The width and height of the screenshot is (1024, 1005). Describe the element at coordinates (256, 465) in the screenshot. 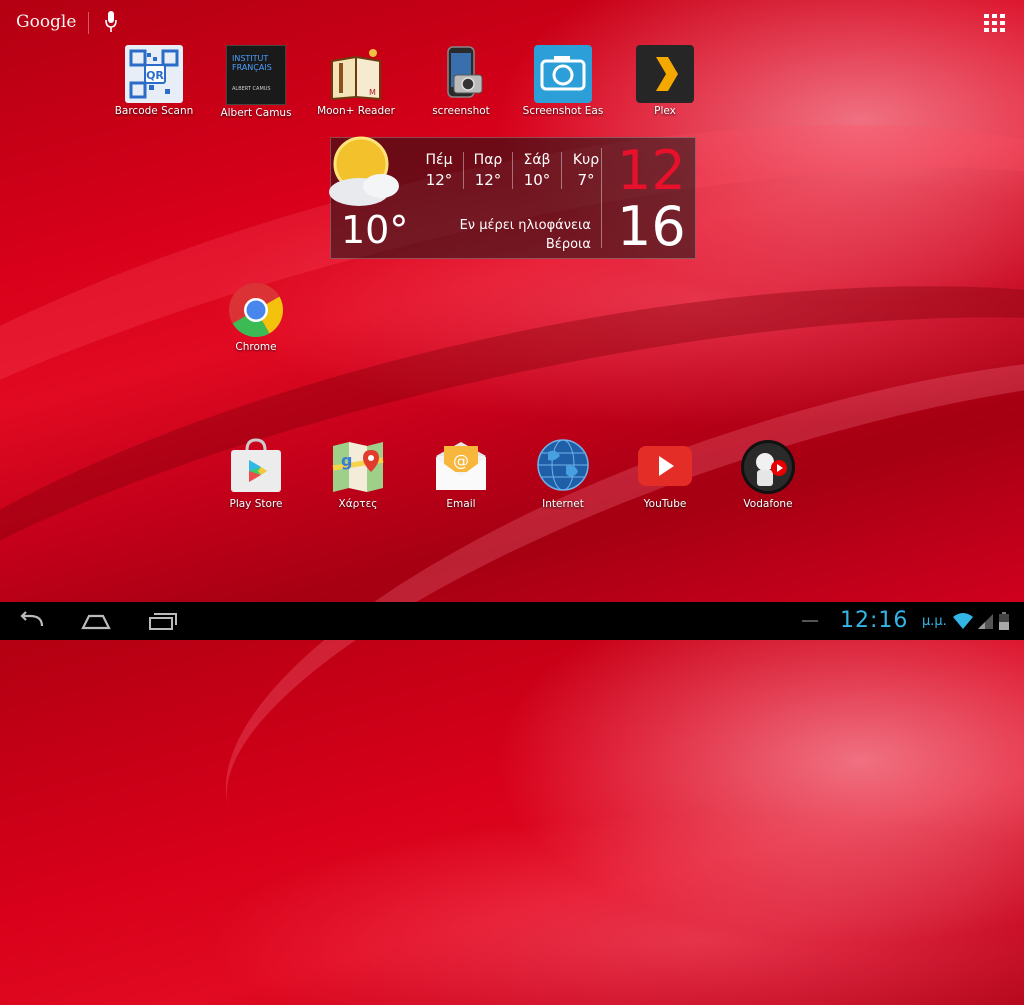

I see `play-store-icon` at that location.